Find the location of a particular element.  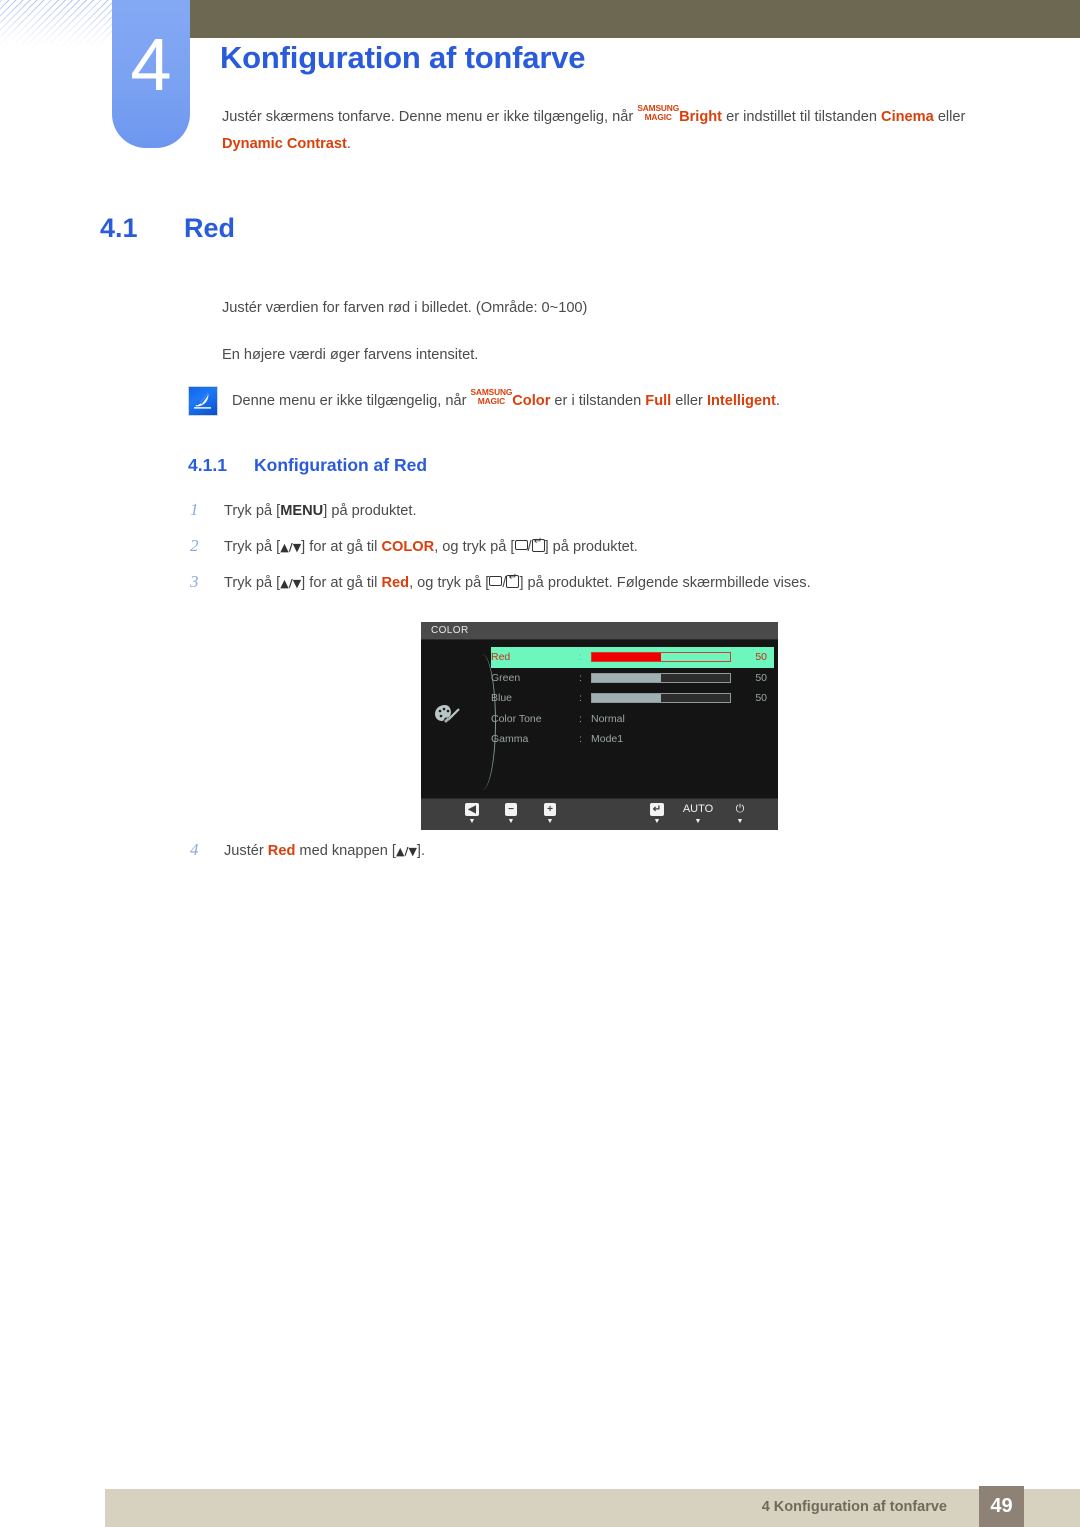

osd-button-left-arrow: ◀ ▼ is located at coordinates (472, 814).